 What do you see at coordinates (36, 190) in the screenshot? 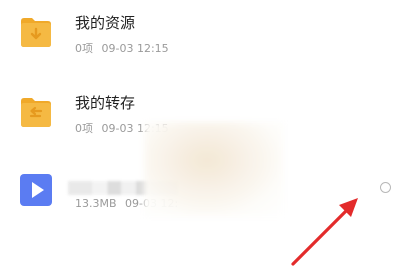
I see `video-icon` at bounding box center [36, 190].